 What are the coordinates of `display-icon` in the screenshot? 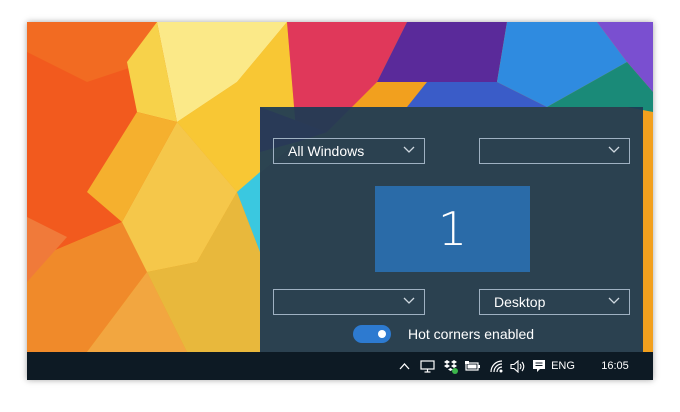 It's located at (427, 366).